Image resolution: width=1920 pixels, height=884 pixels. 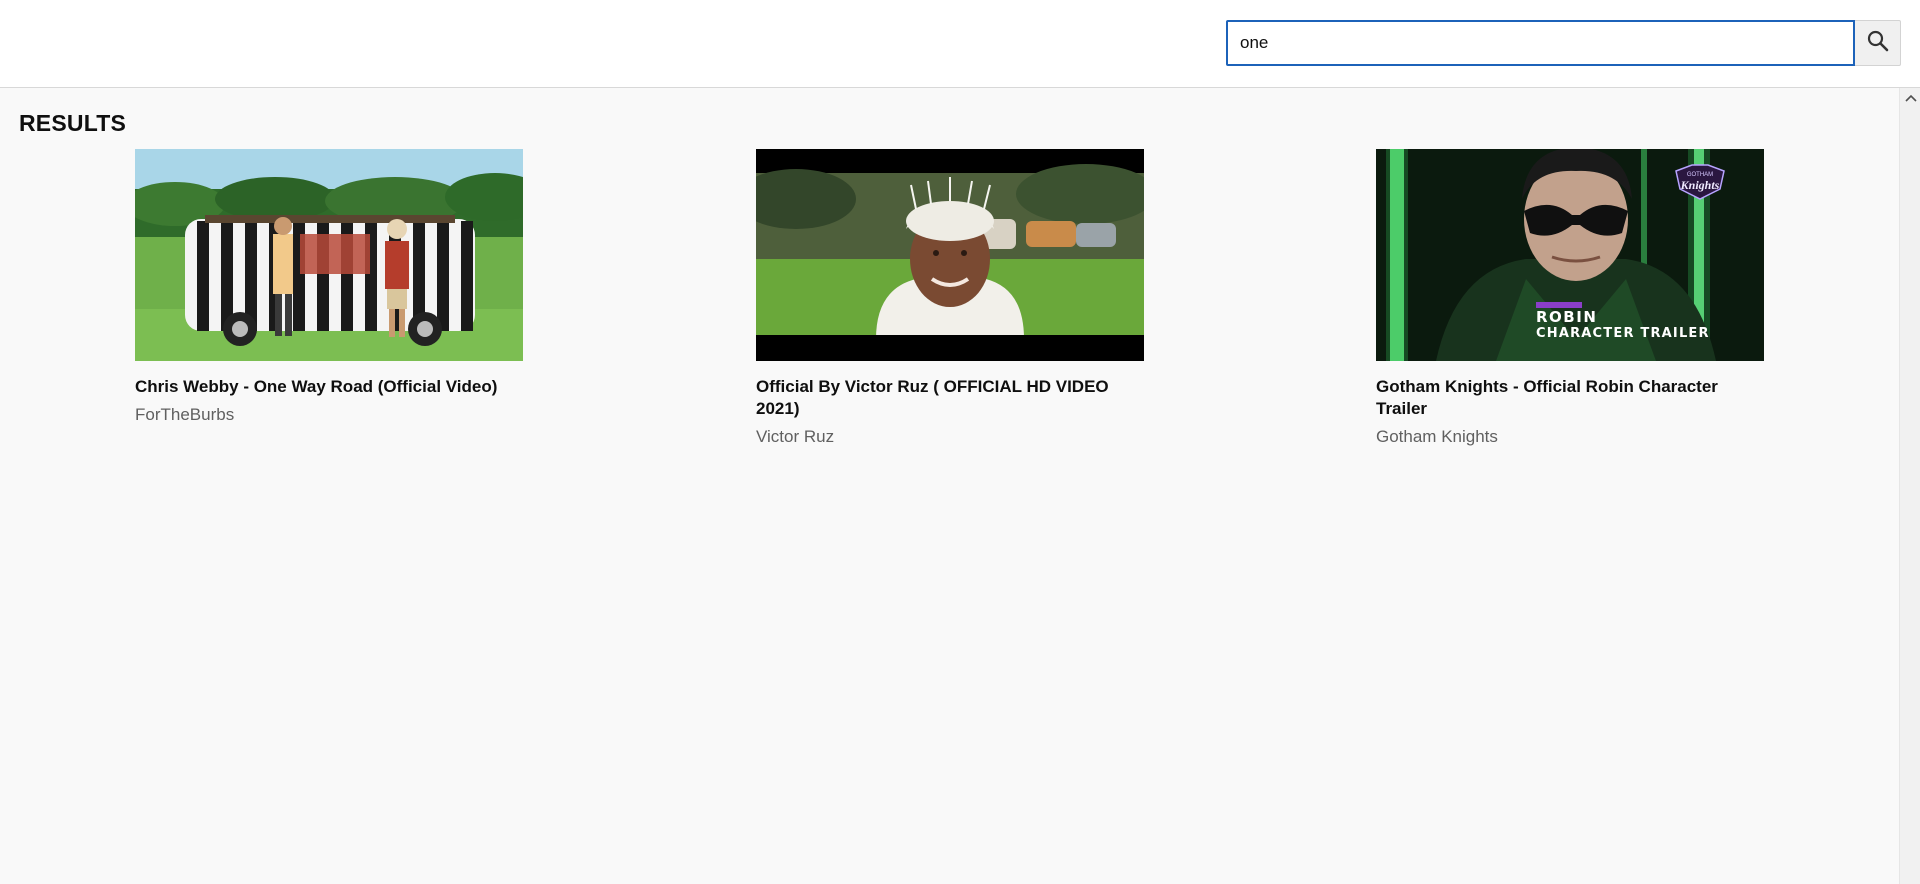 I want to click on search-box, so click(x=1563, y=43).